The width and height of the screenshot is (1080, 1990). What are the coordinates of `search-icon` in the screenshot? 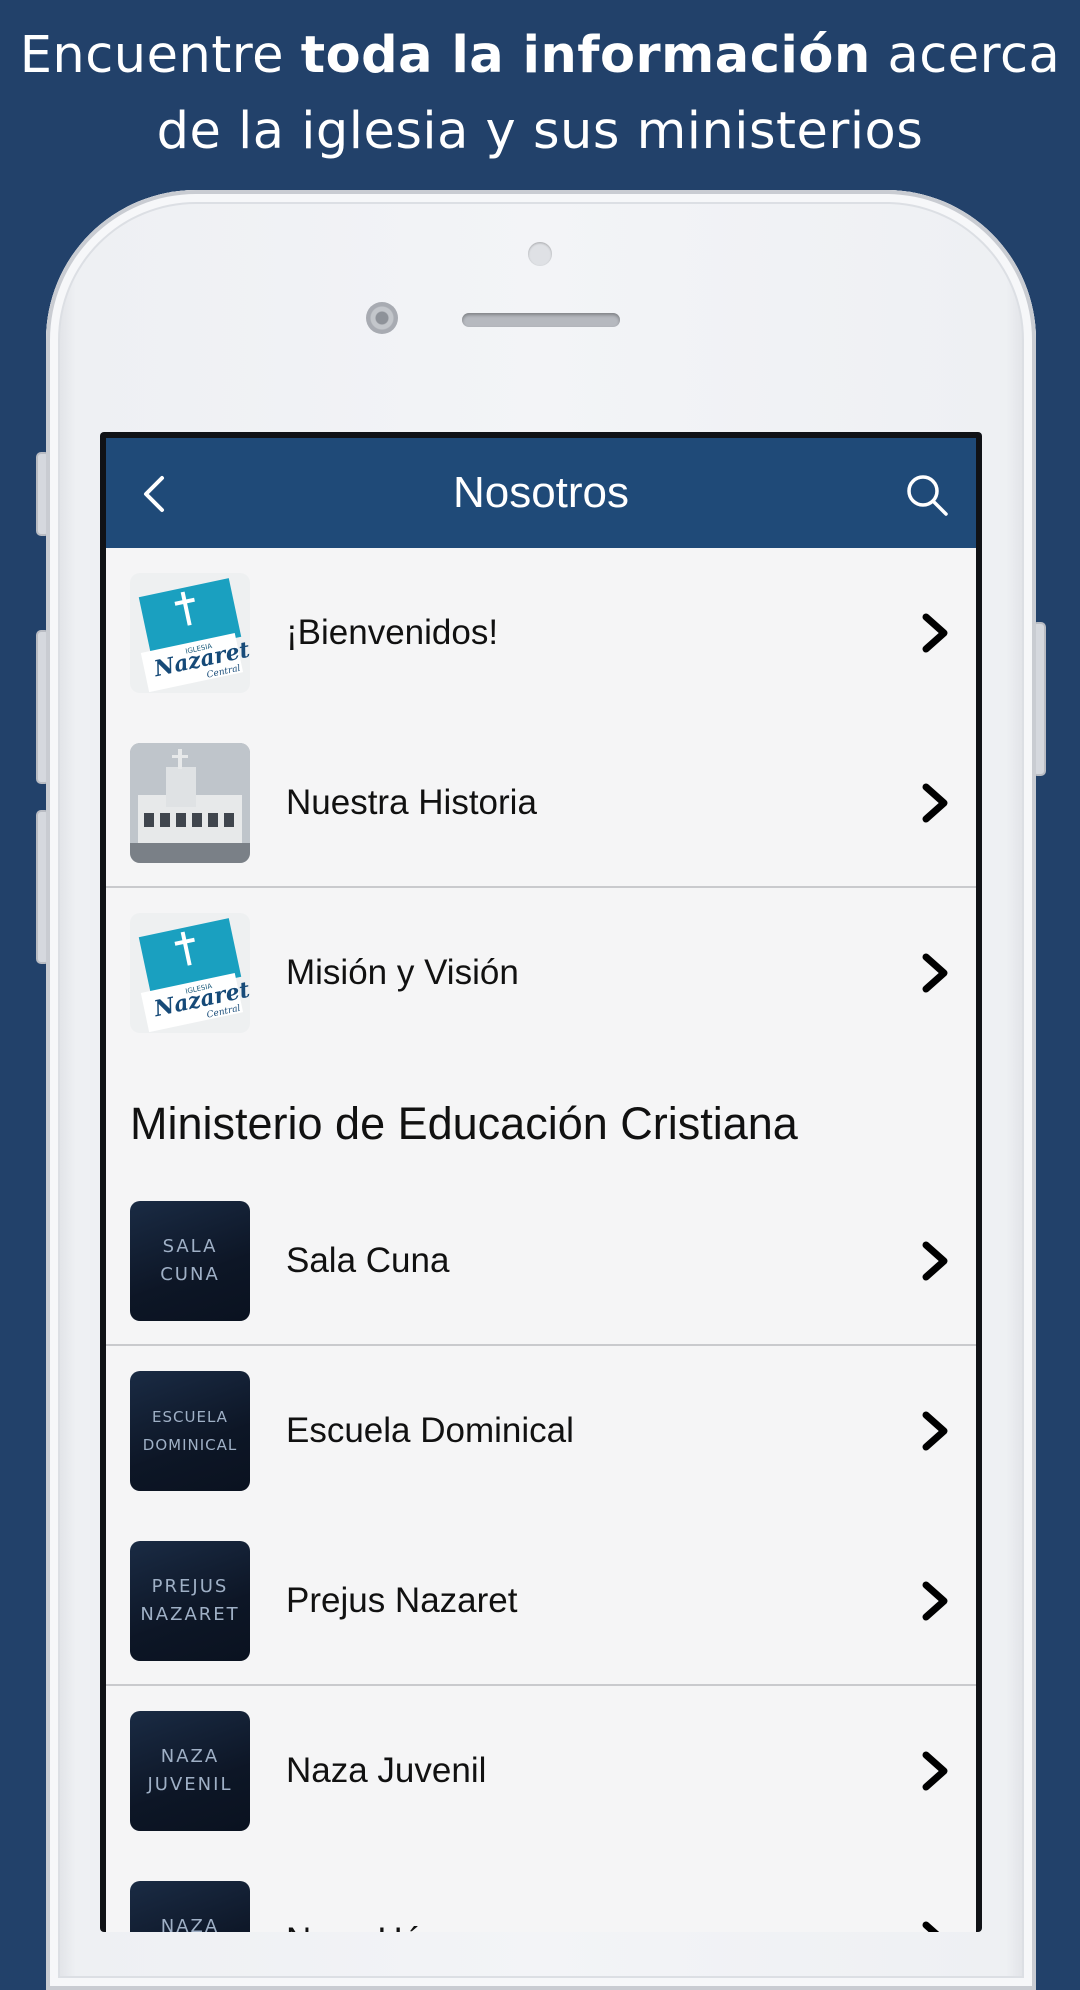 It's located at (927, 495).